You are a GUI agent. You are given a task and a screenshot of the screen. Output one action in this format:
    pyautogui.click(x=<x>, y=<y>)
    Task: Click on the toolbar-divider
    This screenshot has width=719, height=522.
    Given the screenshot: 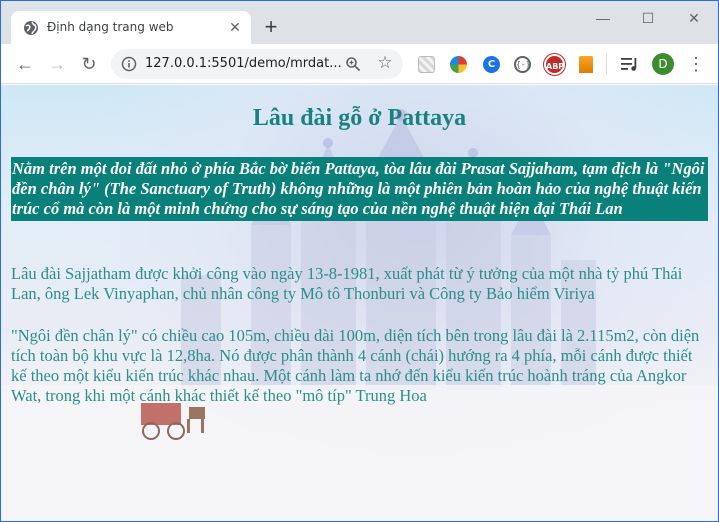 What is the action you would take?
    pyautogui.click(x=606, y=64)
    